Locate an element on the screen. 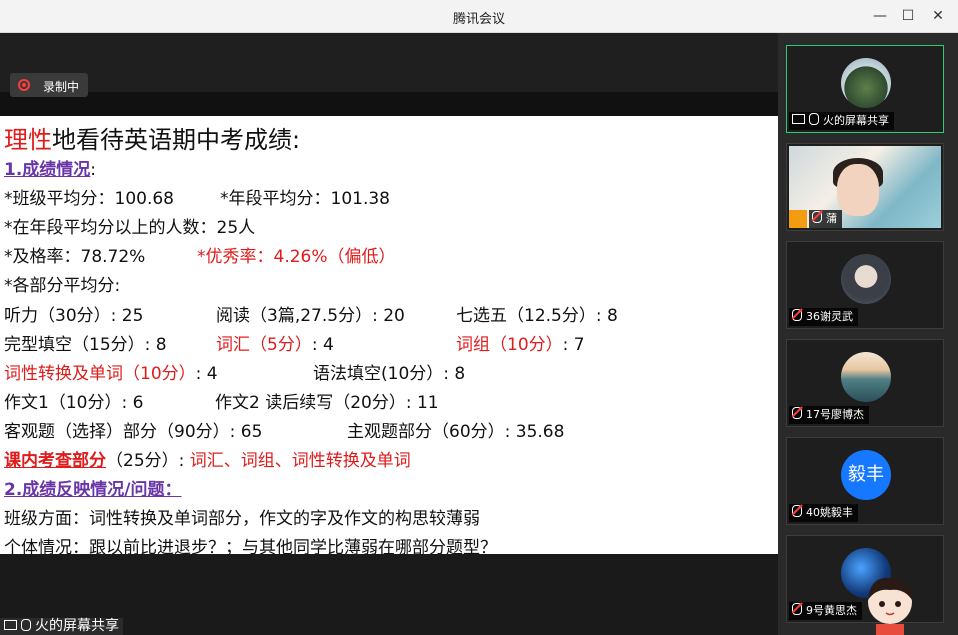 The height and width of the screenshot is (635, 958). heading-issues: 2.成绩反映情况/问题： is located at coordinates (93, 490).